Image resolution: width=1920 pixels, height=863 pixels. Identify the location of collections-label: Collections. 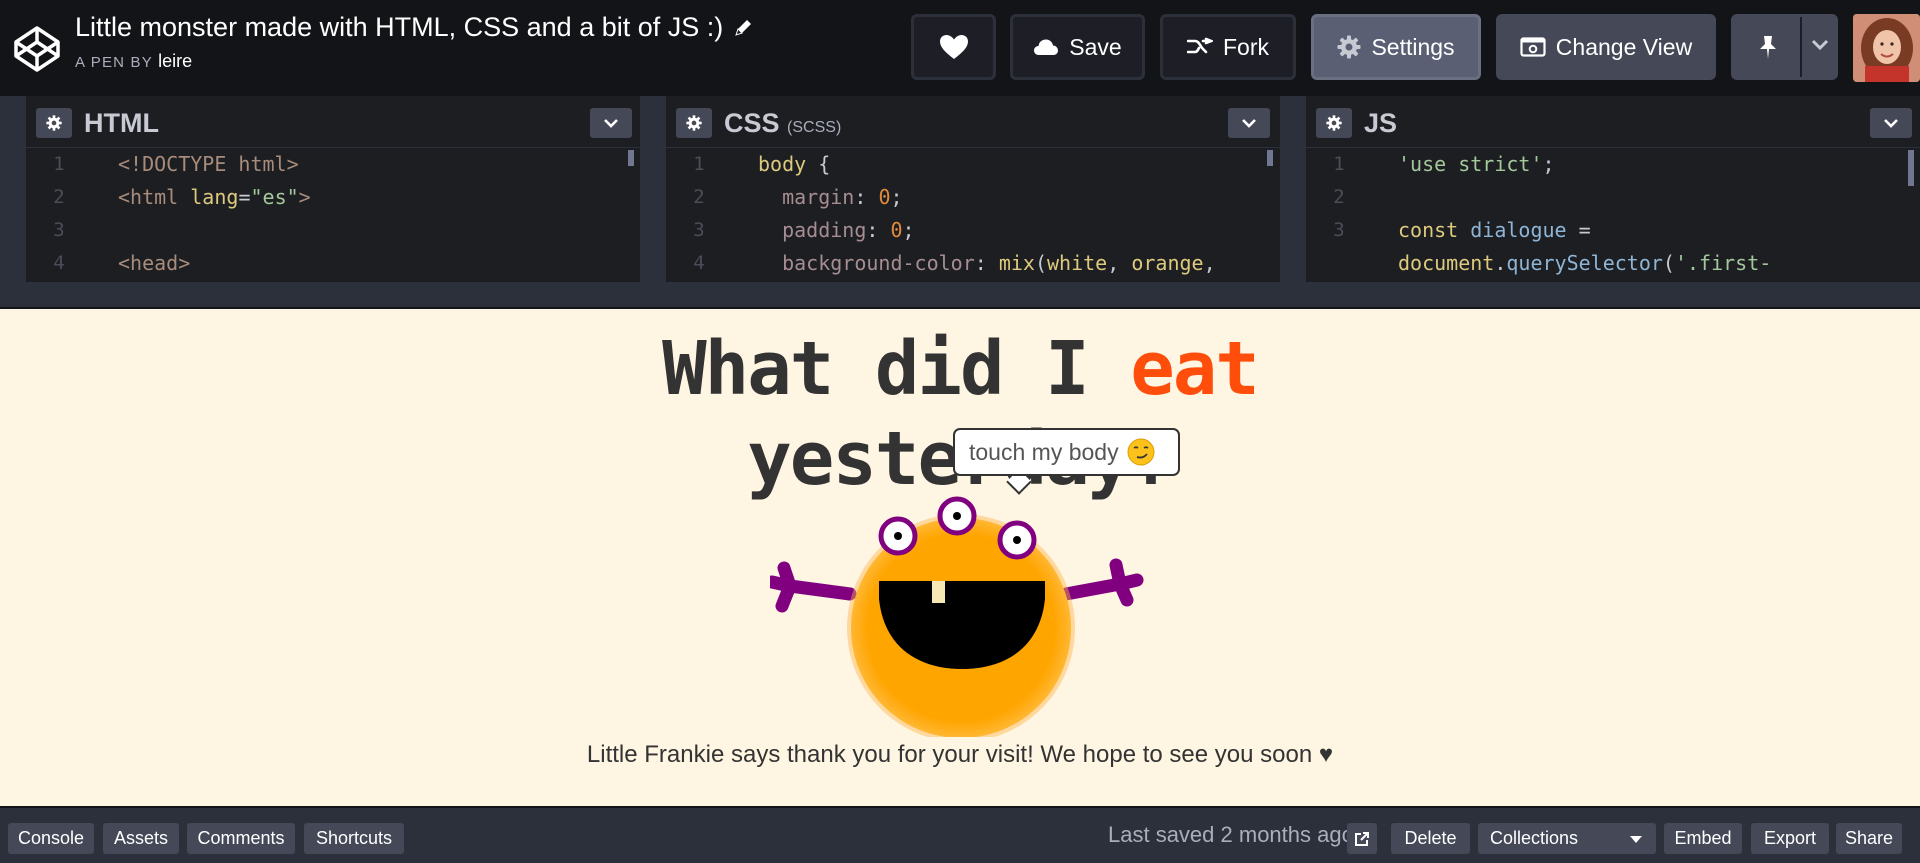
(1534, 838).